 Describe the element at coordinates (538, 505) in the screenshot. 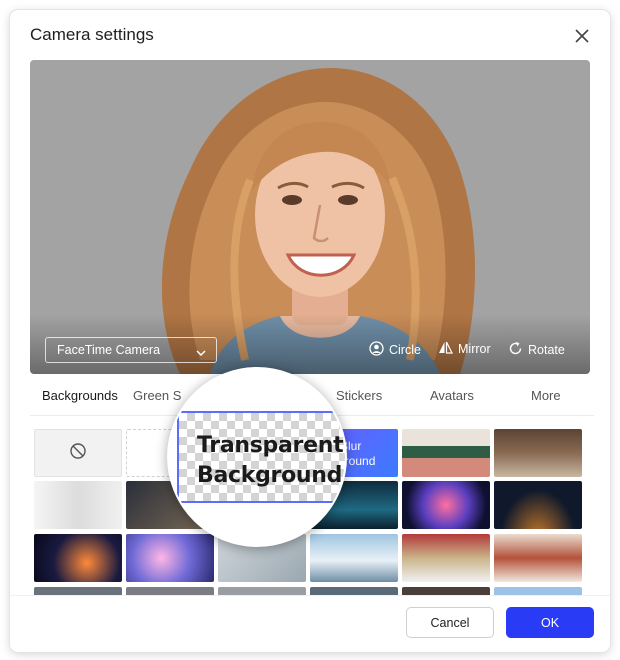

I see `earth-night-background-tile` at that location.